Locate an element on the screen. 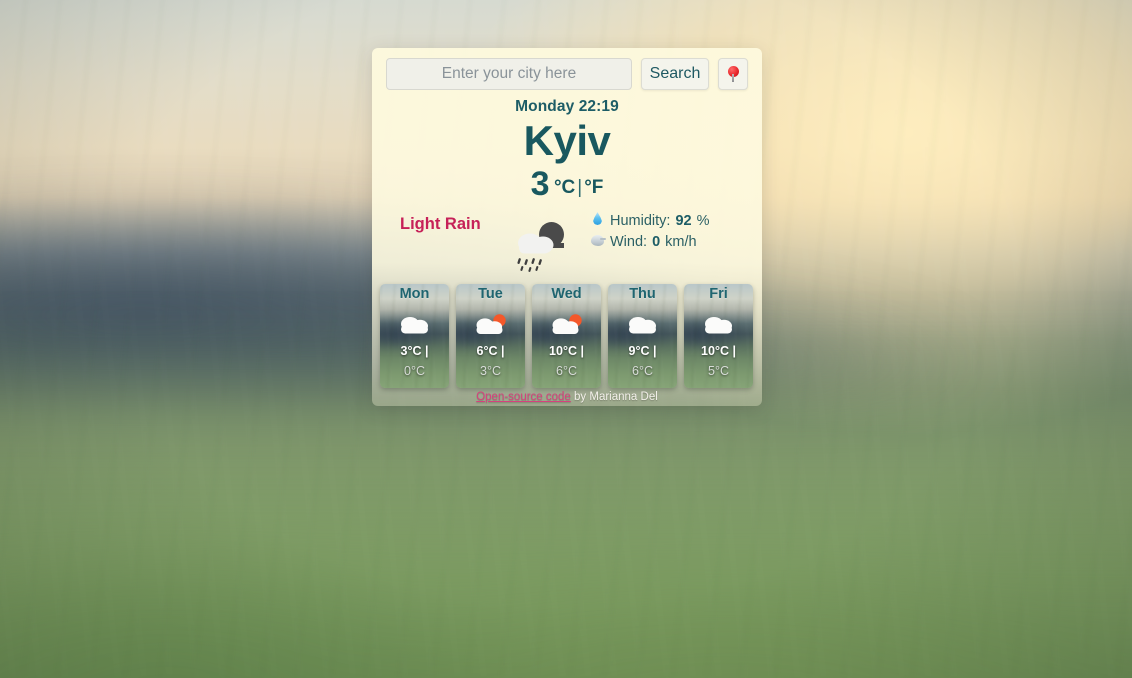 This screenshot has width=1132, height=678. footer-credit: Open-source code by Marianna Del is located at coordinates (567, 397).